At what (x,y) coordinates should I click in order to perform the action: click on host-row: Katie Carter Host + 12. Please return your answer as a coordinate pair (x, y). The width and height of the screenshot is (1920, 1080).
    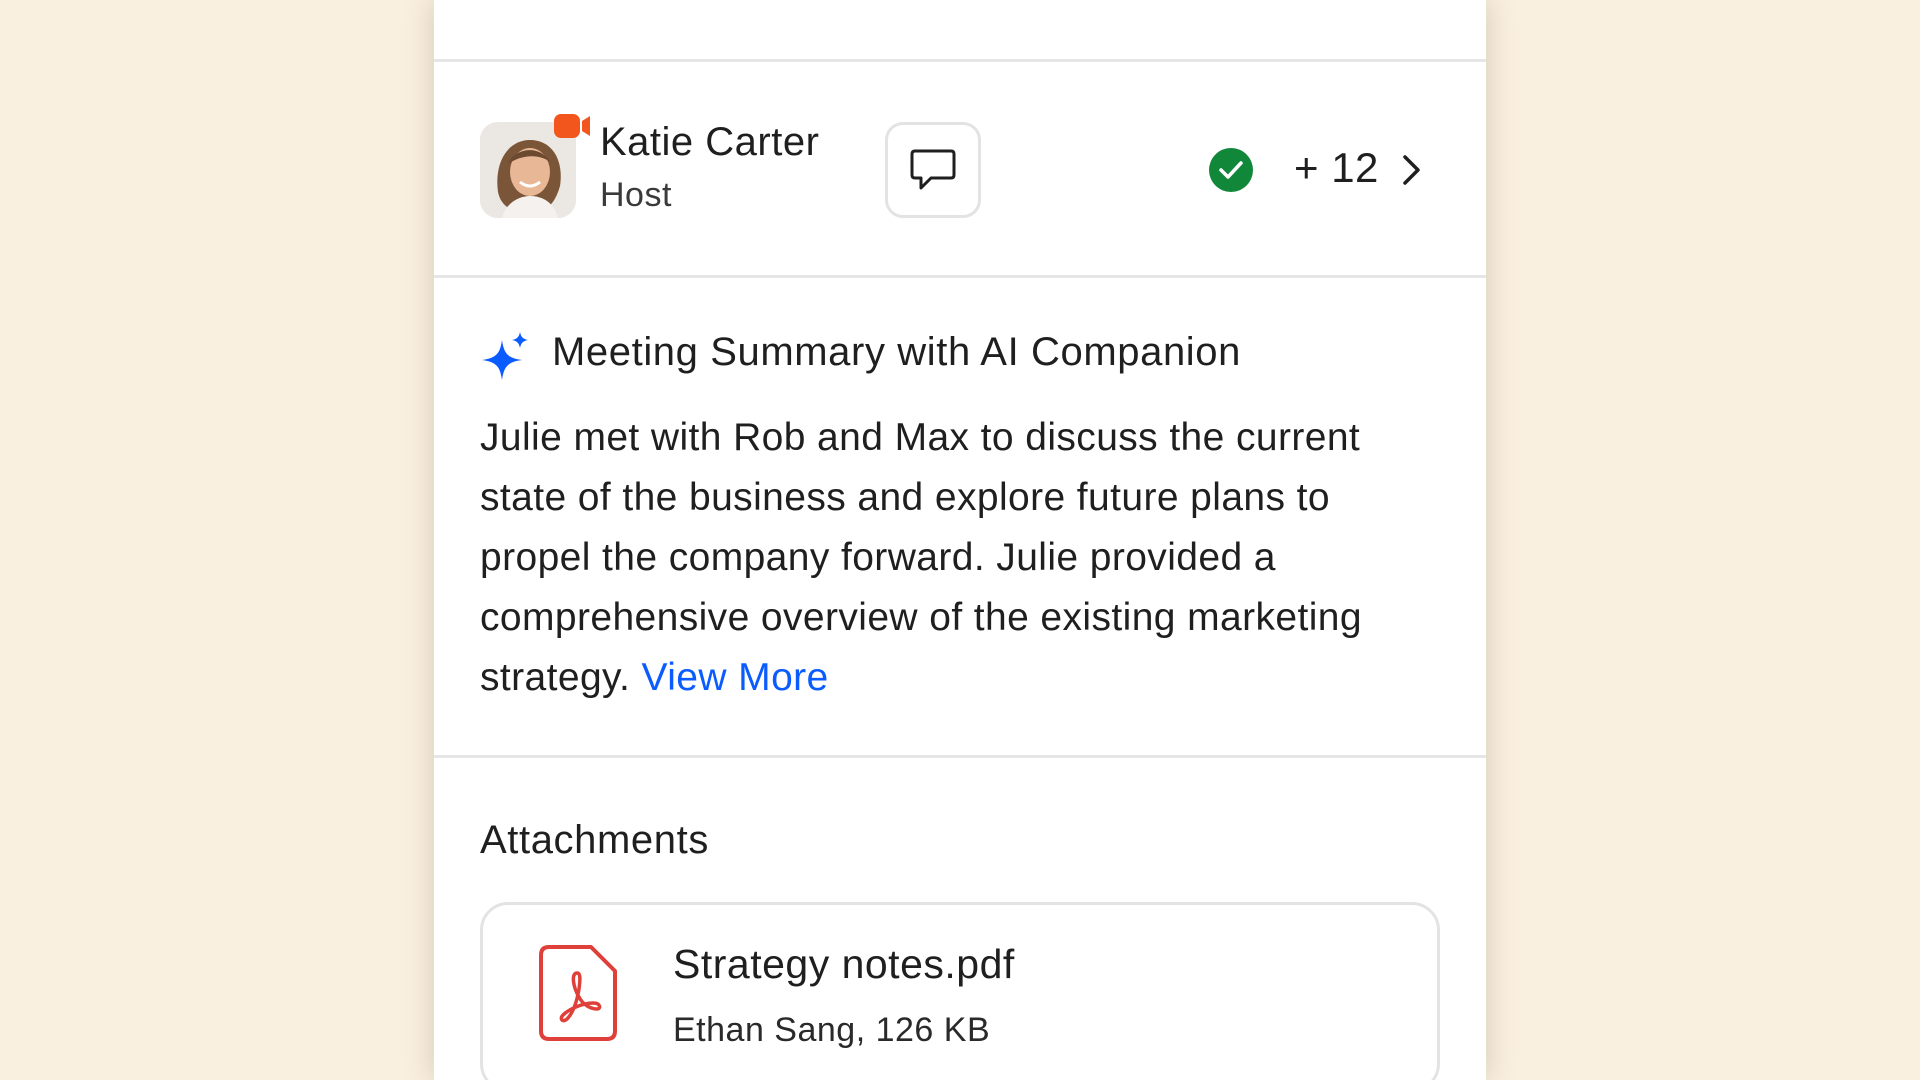
    Looking at the image, I should click on (960, 170).